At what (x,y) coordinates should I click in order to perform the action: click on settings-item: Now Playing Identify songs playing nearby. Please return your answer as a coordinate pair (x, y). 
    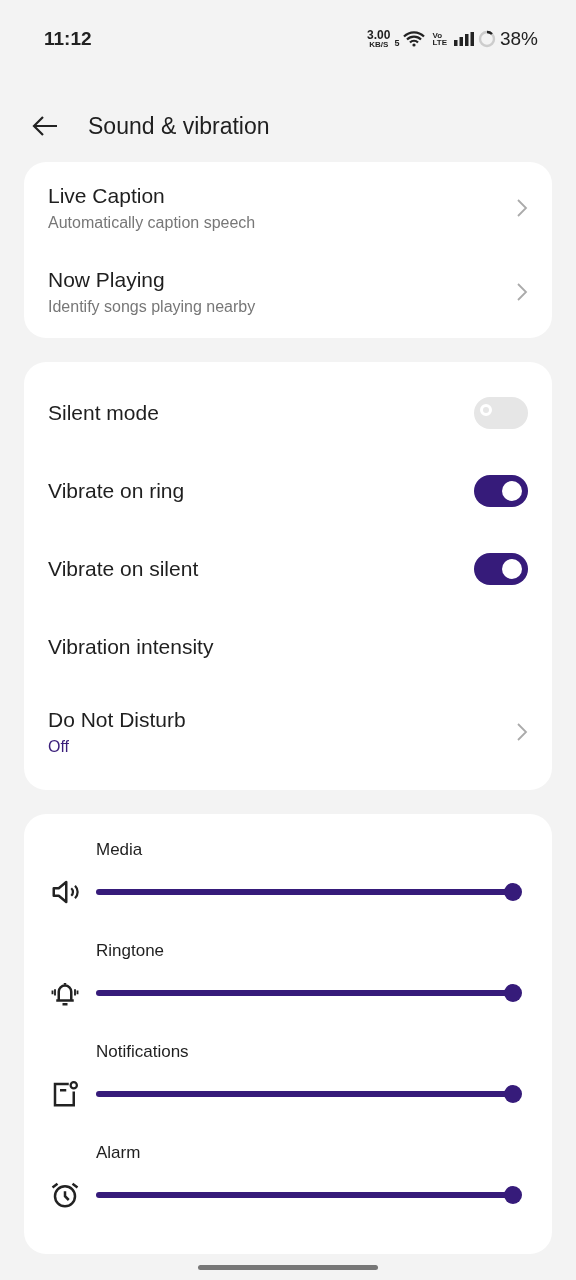
    Looking at the image, I should click on (288, 292).